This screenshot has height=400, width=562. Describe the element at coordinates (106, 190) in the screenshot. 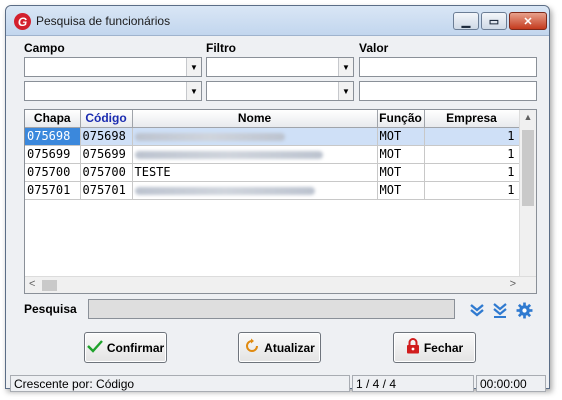

I see `cell-codigo: 075701` at that location.